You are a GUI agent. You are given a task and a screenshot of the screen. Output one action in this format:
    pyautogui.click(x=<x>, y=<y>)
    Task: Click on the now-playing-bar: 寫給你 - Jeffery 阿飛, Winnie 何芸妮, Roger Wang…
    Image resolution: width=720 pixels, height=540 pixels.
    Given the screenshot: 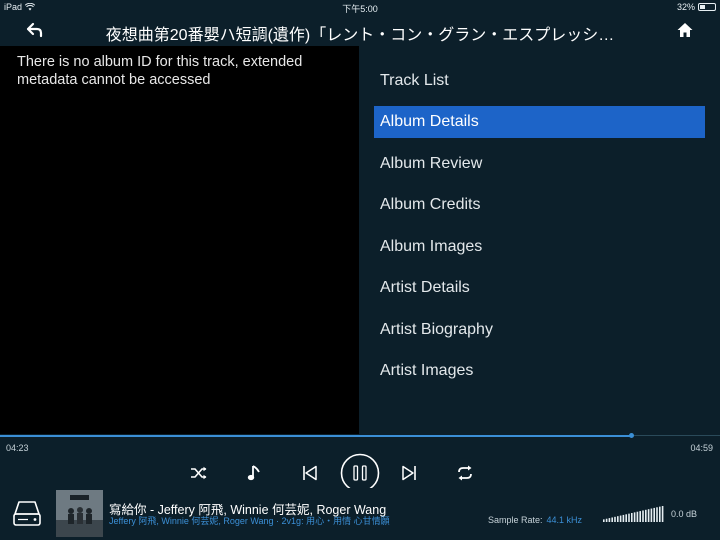 What is the action you would take?
    pyautogui.click(x=360, y=514)
    